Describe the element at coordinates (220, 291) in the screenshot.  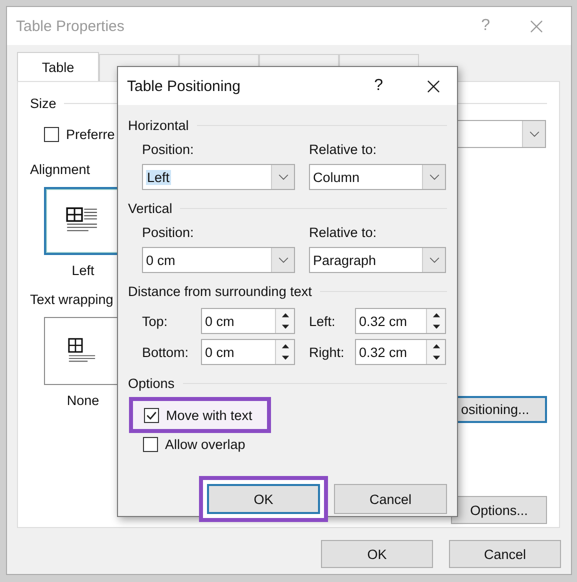
I see `section-heading: Distance from surrounding text` at that location.